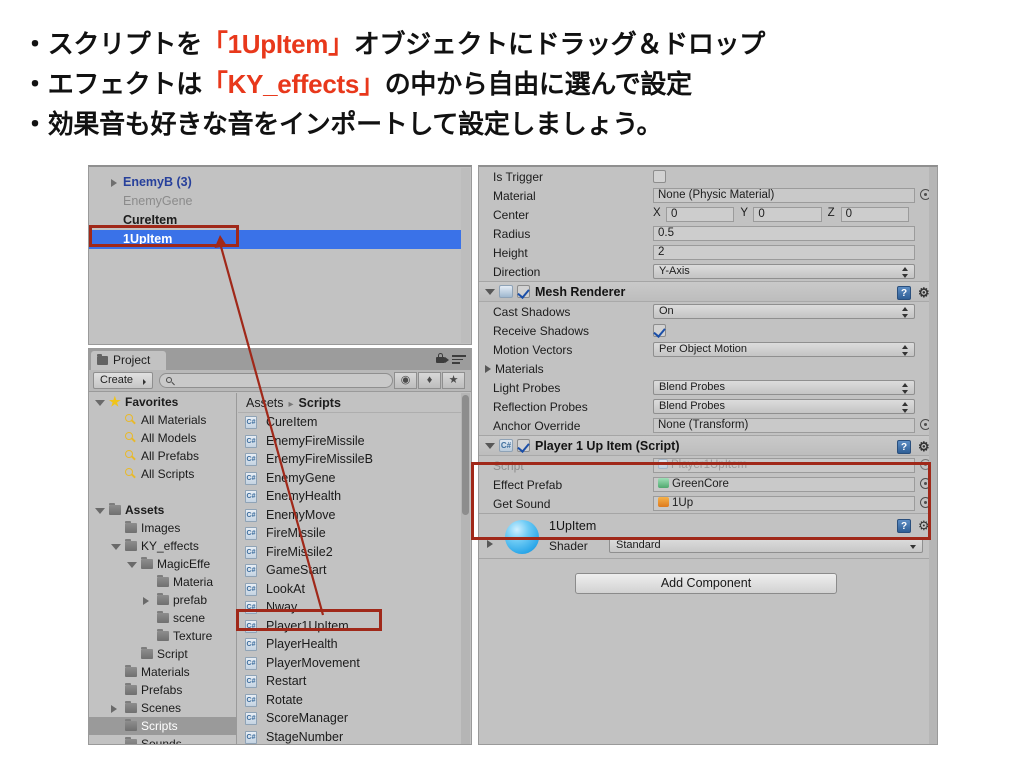  I want to click on project-tree-item-assets: Assets, so click(162, 510).